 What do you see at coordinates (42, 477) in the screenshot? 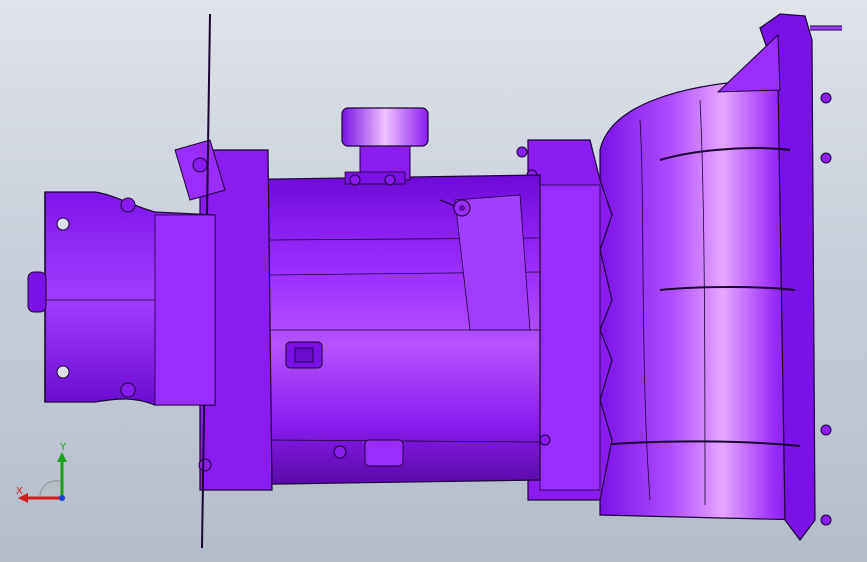
I see `axis-triad-icon` at bounding box center [42, 477].